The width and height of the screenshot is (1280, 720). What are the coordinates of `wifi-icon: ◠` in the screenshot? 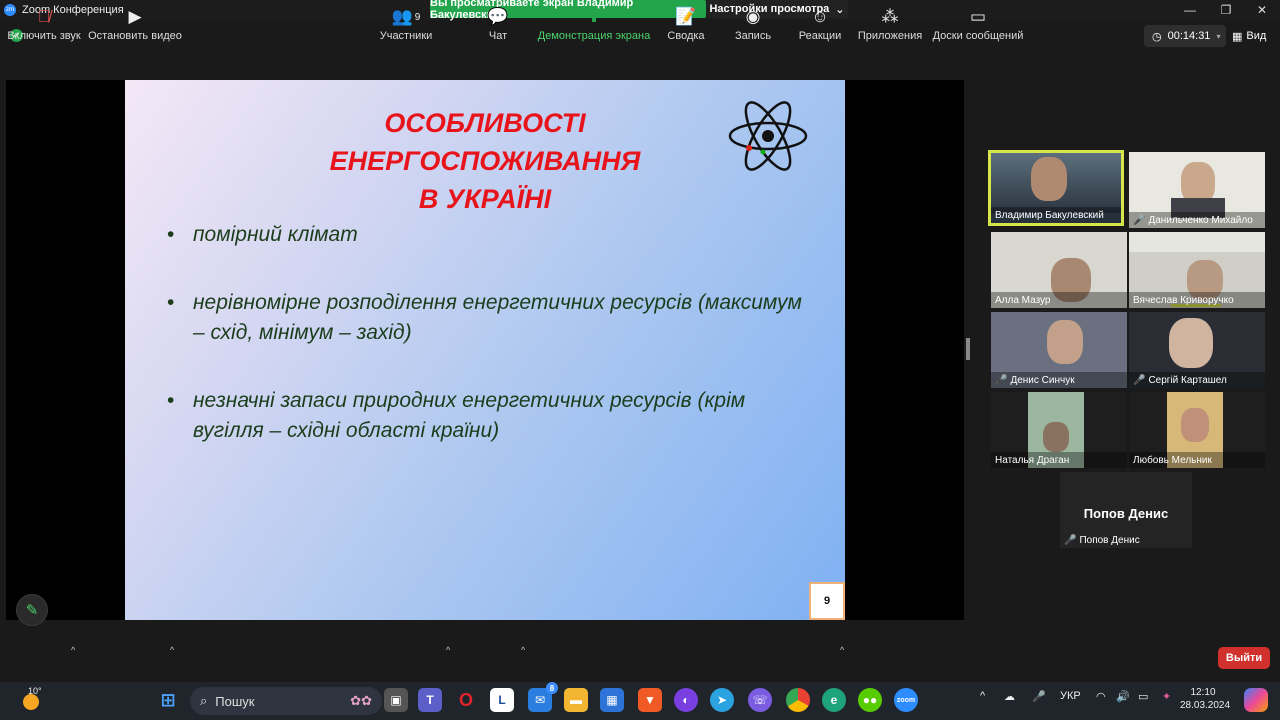 It's located at (1101, 696).